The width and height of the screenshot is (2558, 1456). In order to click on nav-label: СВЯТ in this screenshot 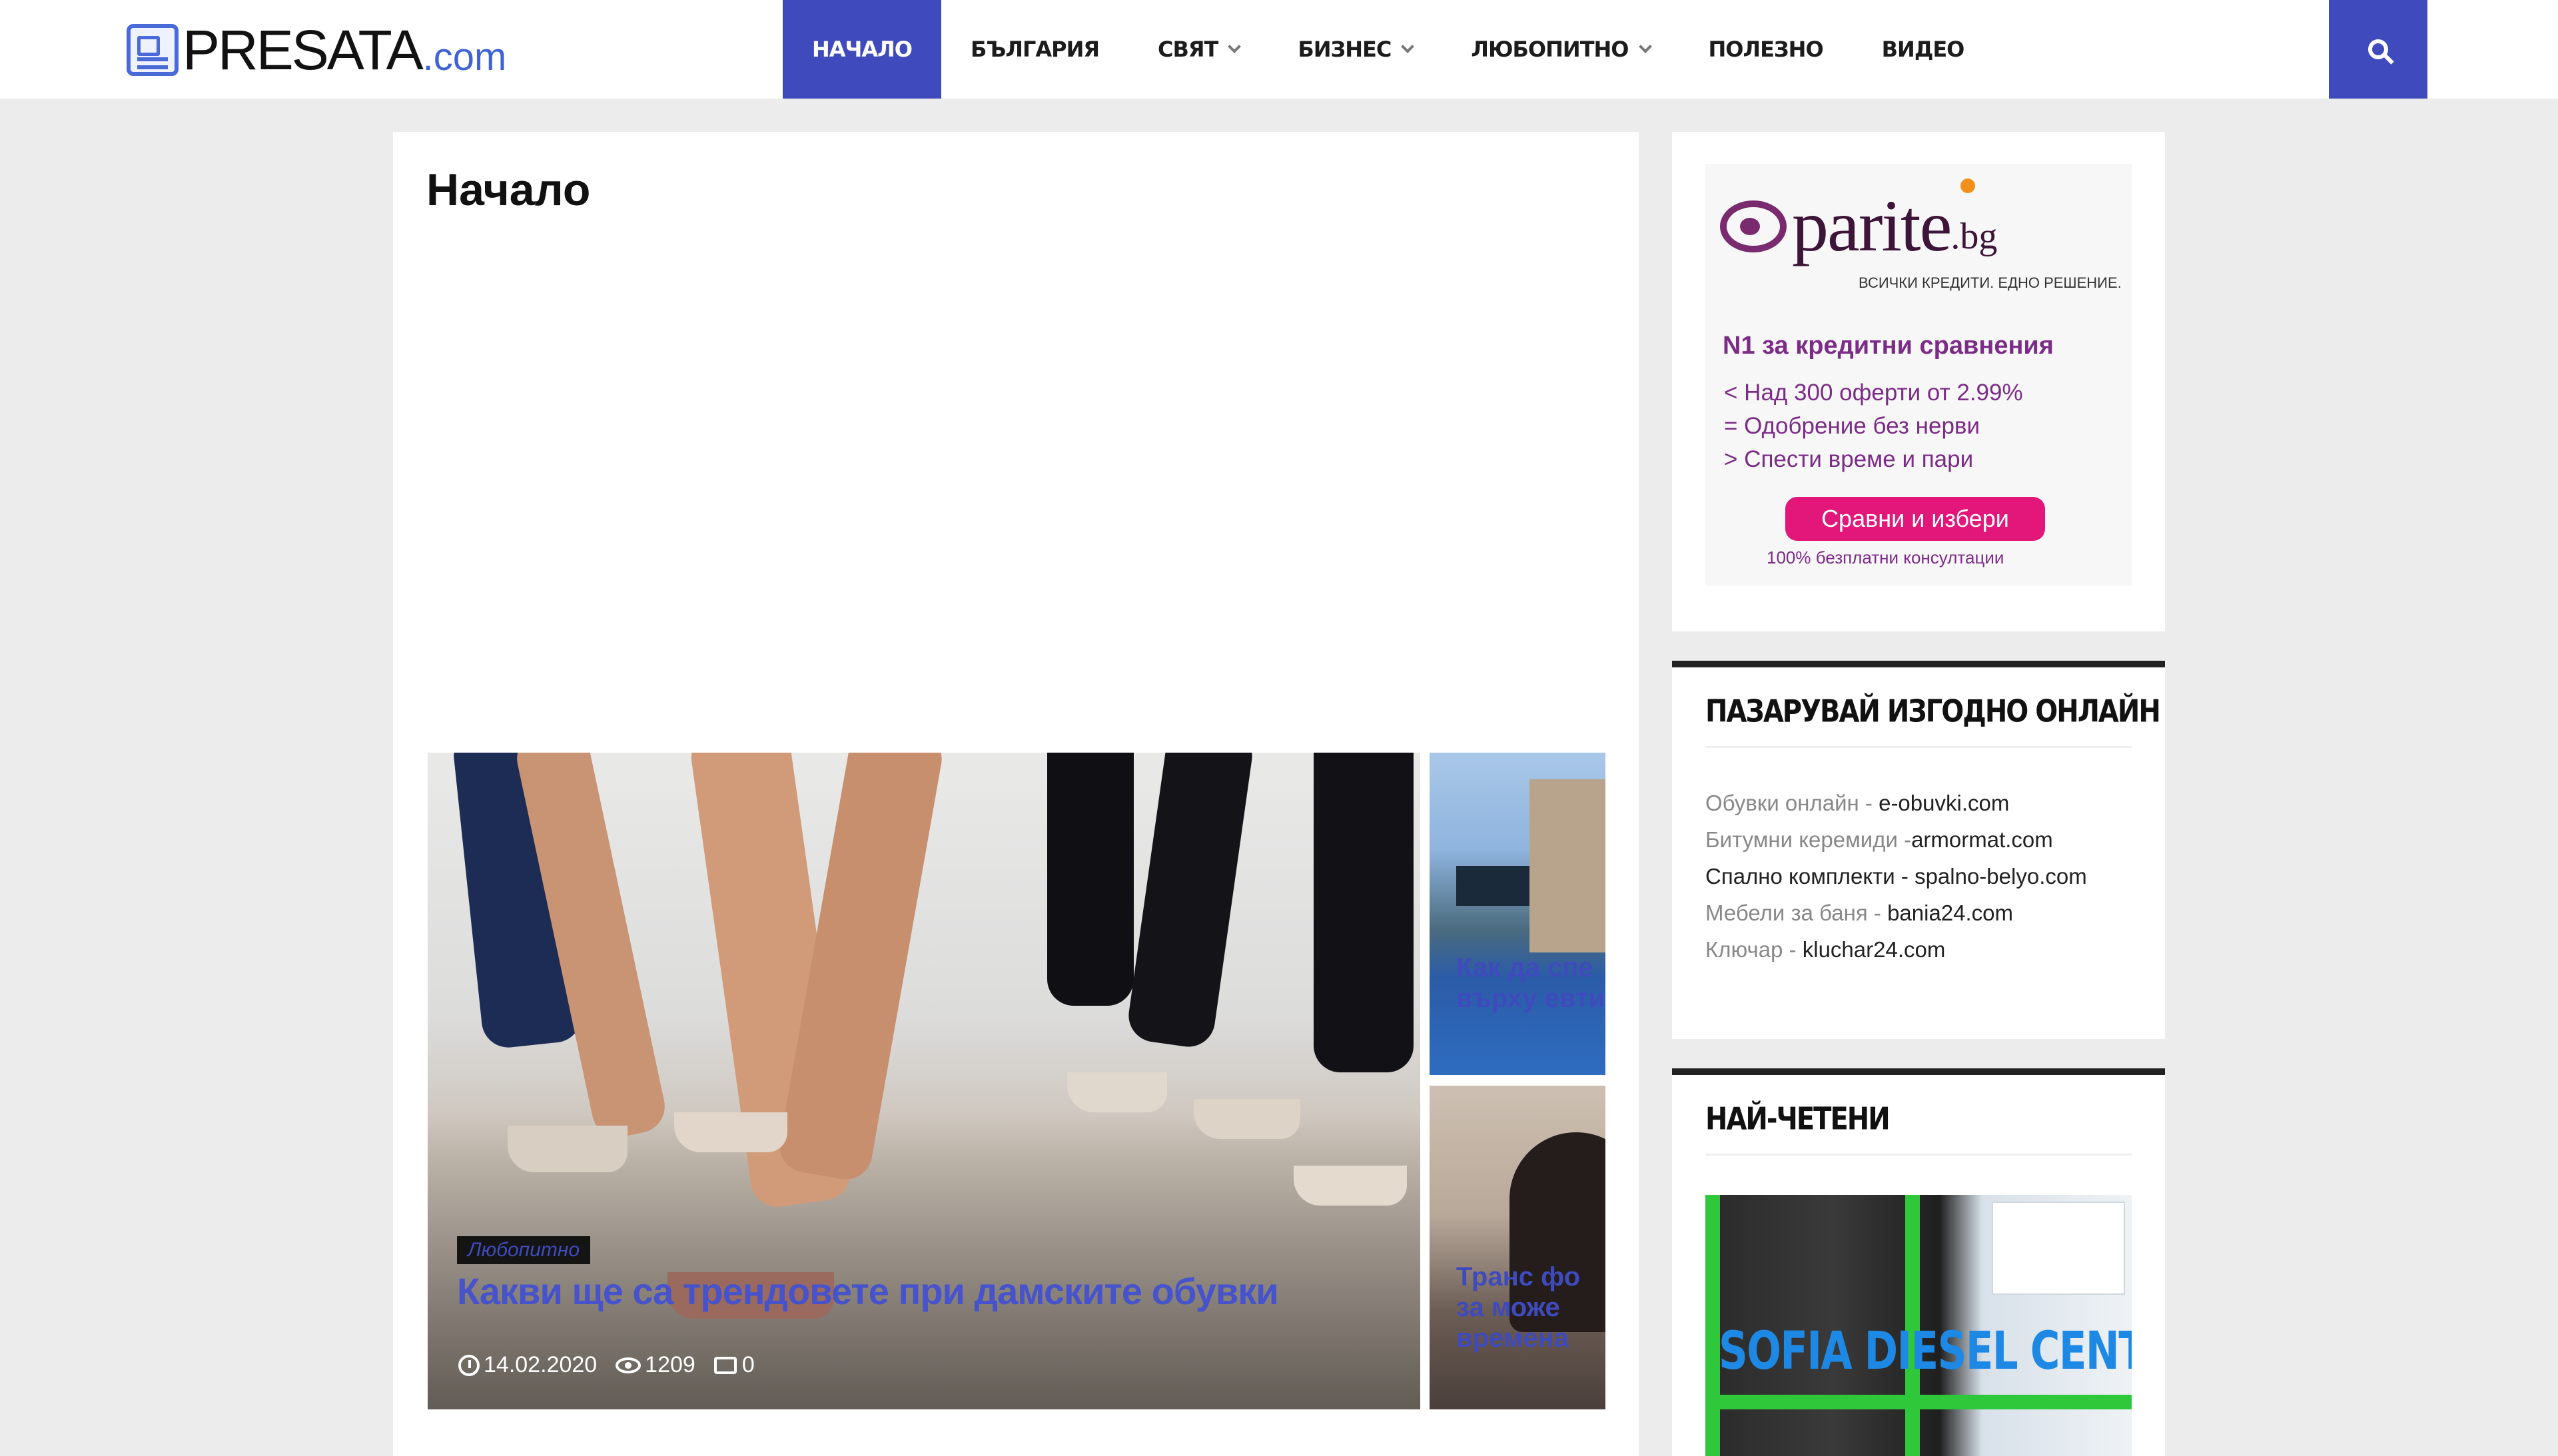, I will do `click(1188, 50)`.